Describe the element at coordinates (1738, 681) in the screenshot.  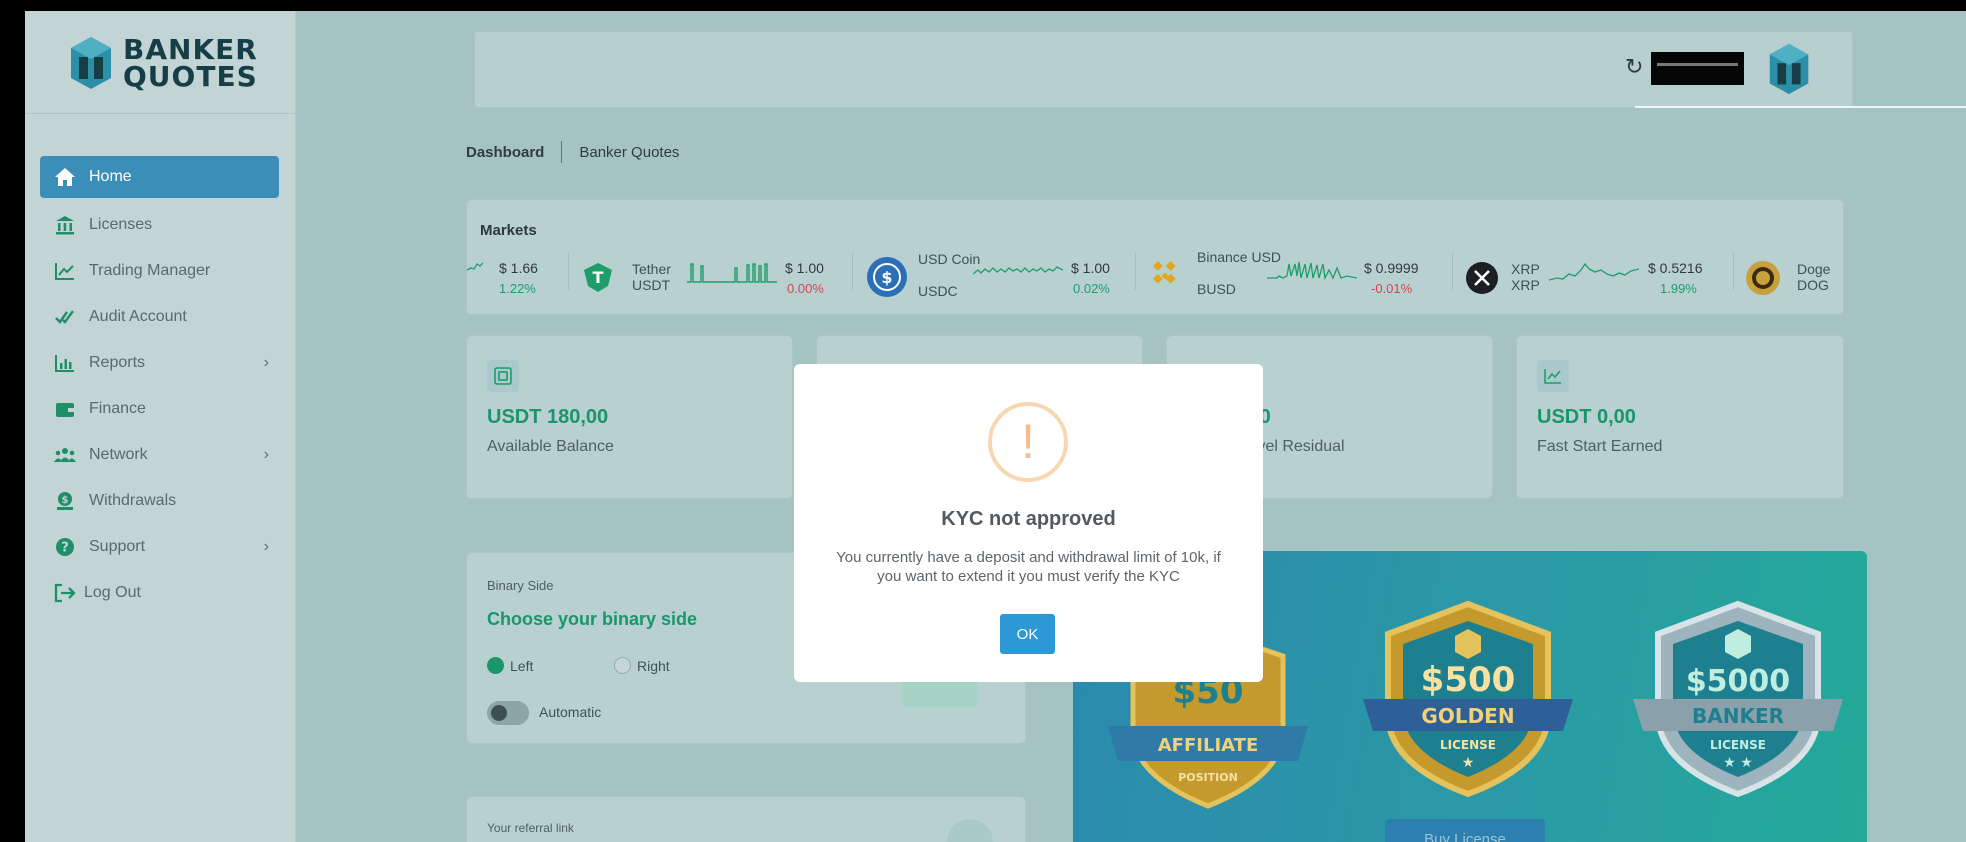
I see `badge-amount: $5000` at that location.